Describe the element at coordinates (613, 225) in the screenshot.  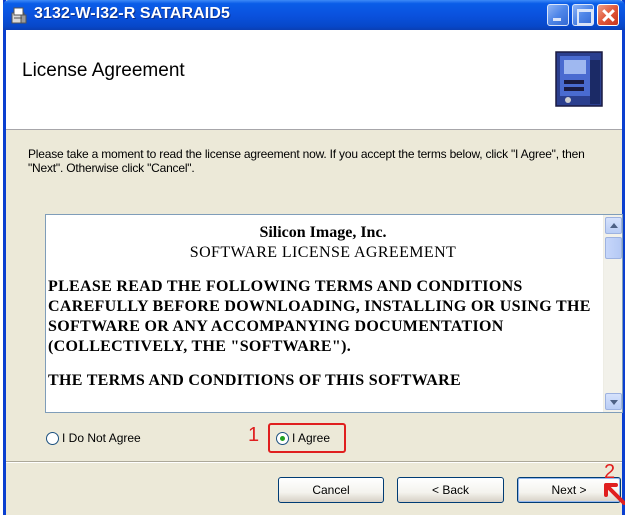
I see `scroll-up-button` at that location.